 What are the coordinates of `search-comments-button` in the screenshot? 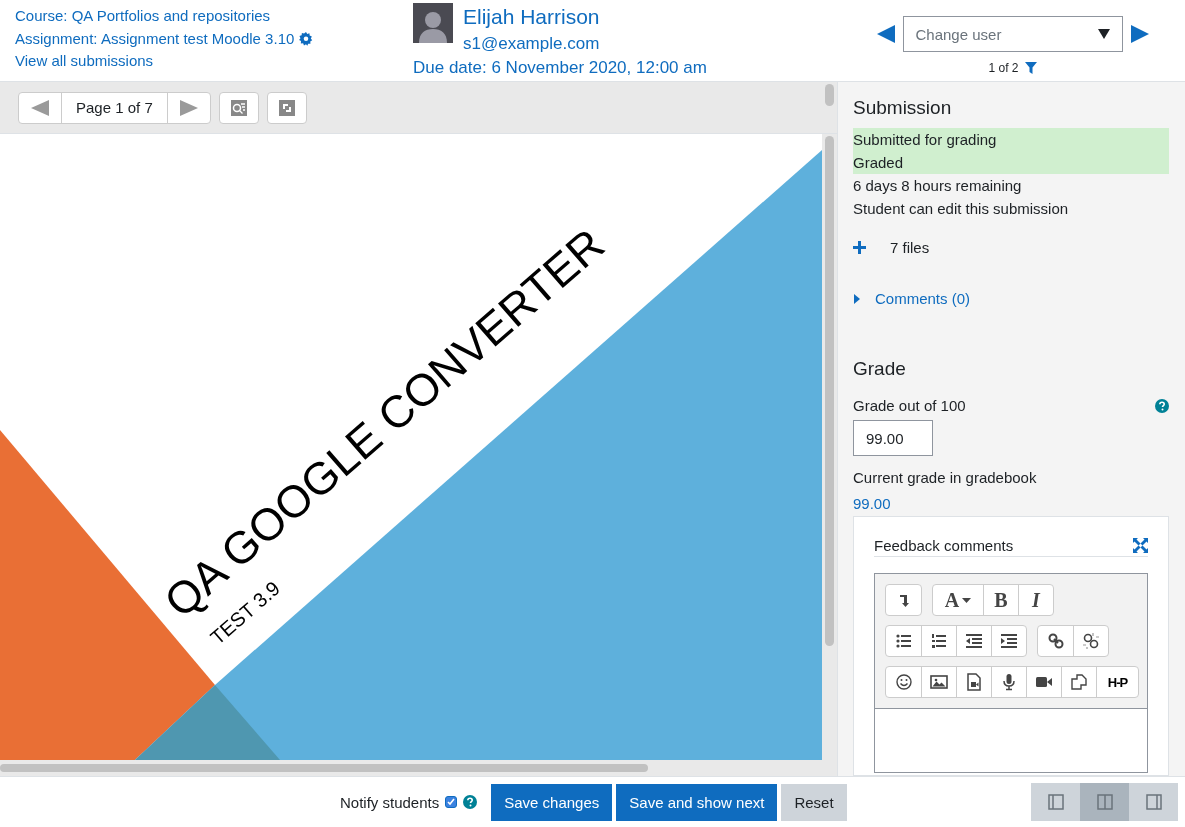 It's located at (238, 107).